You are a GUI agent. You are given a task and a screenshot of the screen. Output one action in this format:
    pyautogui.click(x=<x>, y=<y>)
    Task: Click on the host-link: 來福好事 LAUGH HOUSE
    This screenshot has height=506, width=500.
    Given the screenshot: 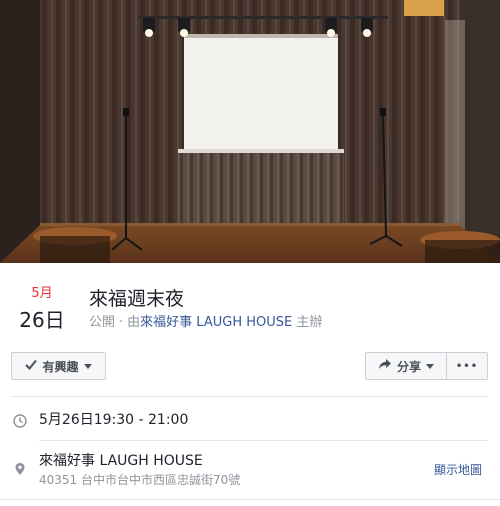 What is the action you would take?
    pyautogui.click(x=216, y=322)
    